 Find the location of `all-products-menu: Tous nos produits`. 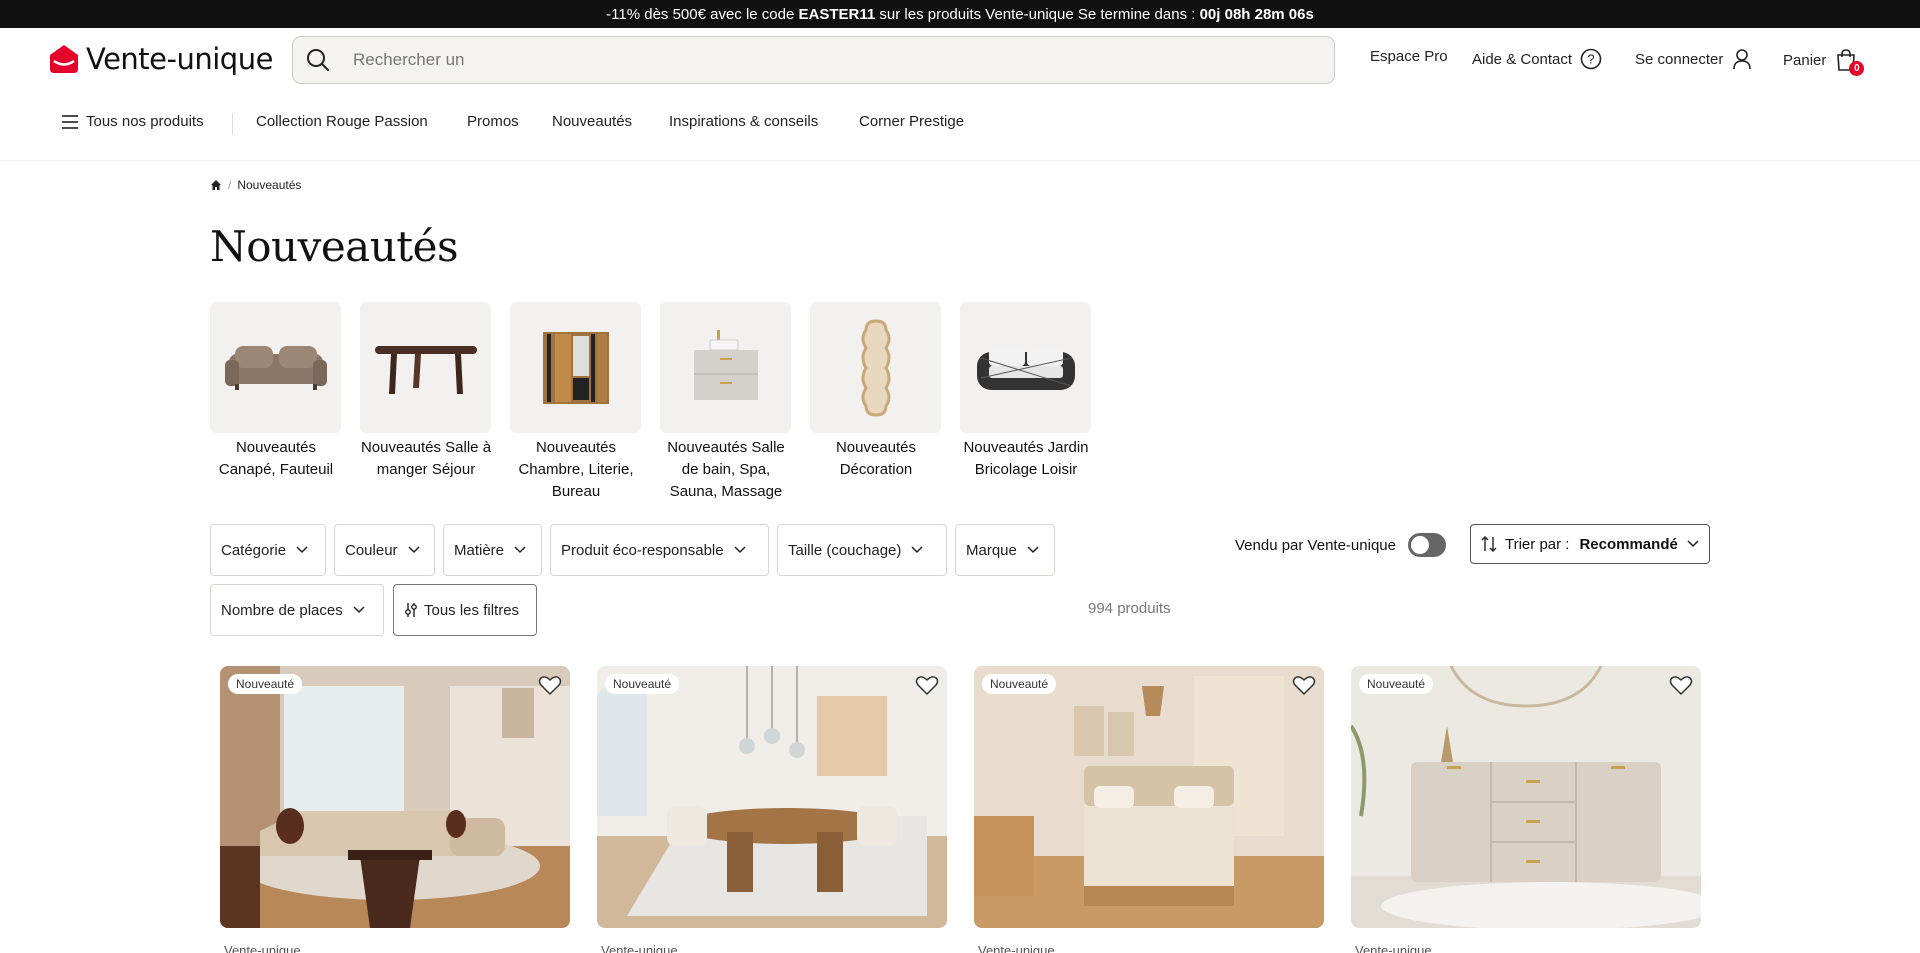

all-products-menu: Tous nos produits is located at coordinates (133, 121).